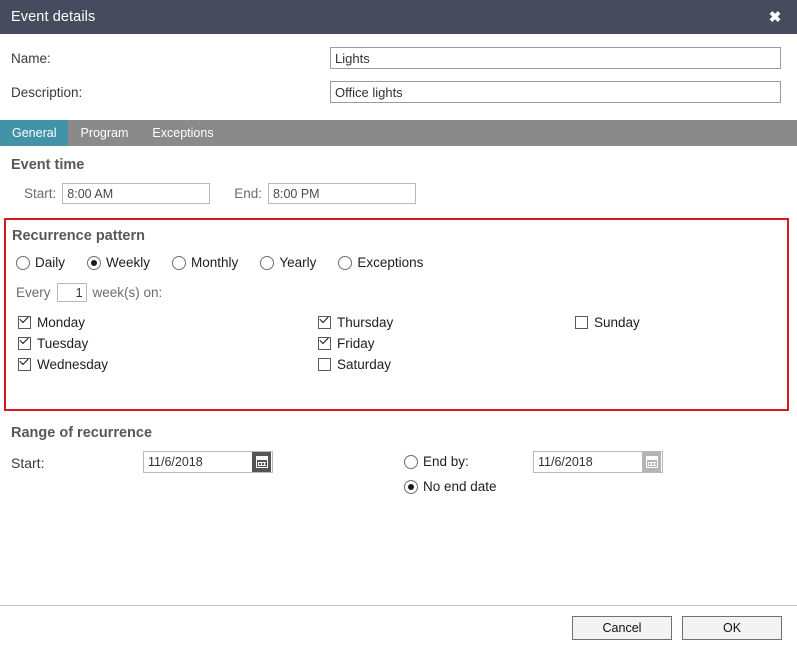 This screenshot has width=797, height=649. I want to click on radio-option-no-end-date: No end date, so click(450, 486).